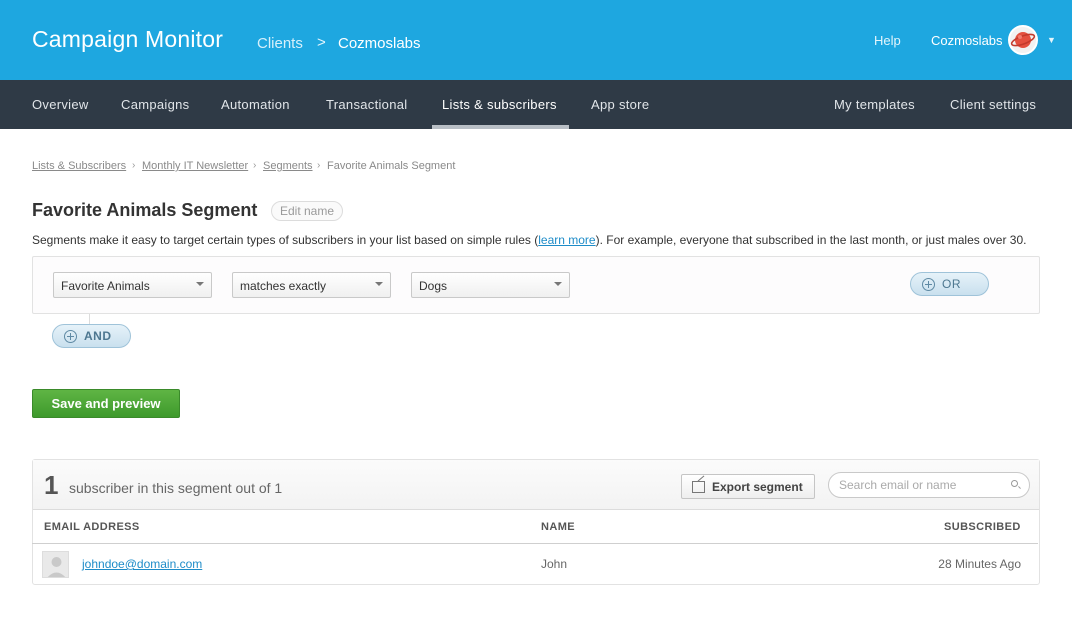 The height and width of the screenshot is (626, 1072). Describe the element at coordinates (499, 104) in the screenshot. I see `nav-lists-subscribers: Lists & subscribers` at that location.